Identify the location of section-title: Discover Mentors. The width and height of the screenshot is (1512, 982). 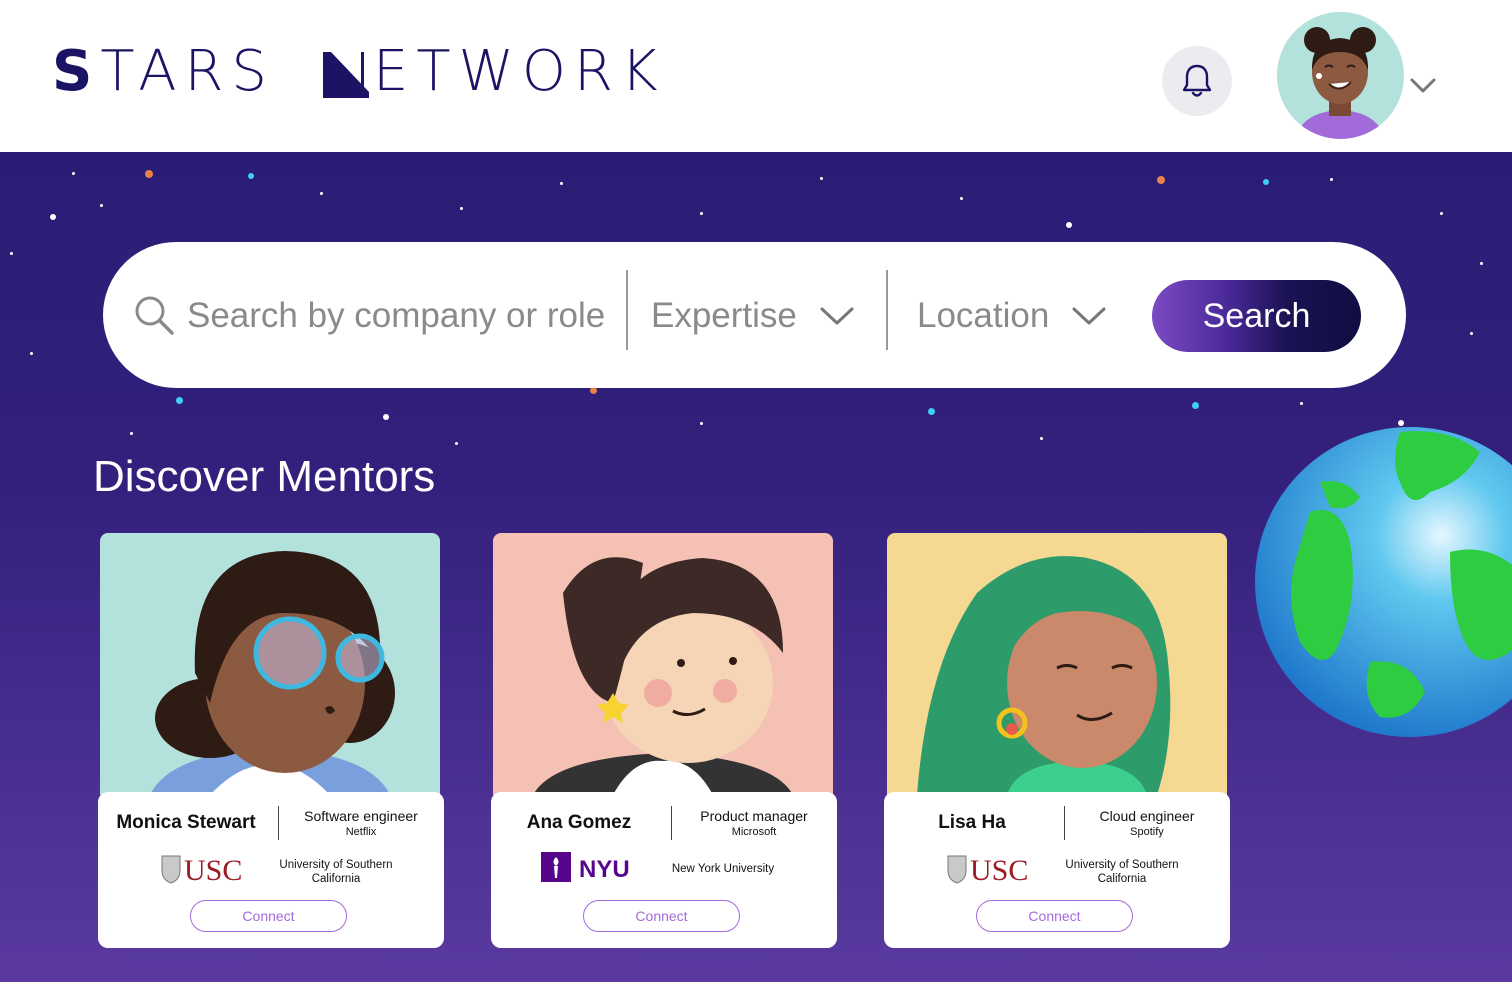
(264, 476).